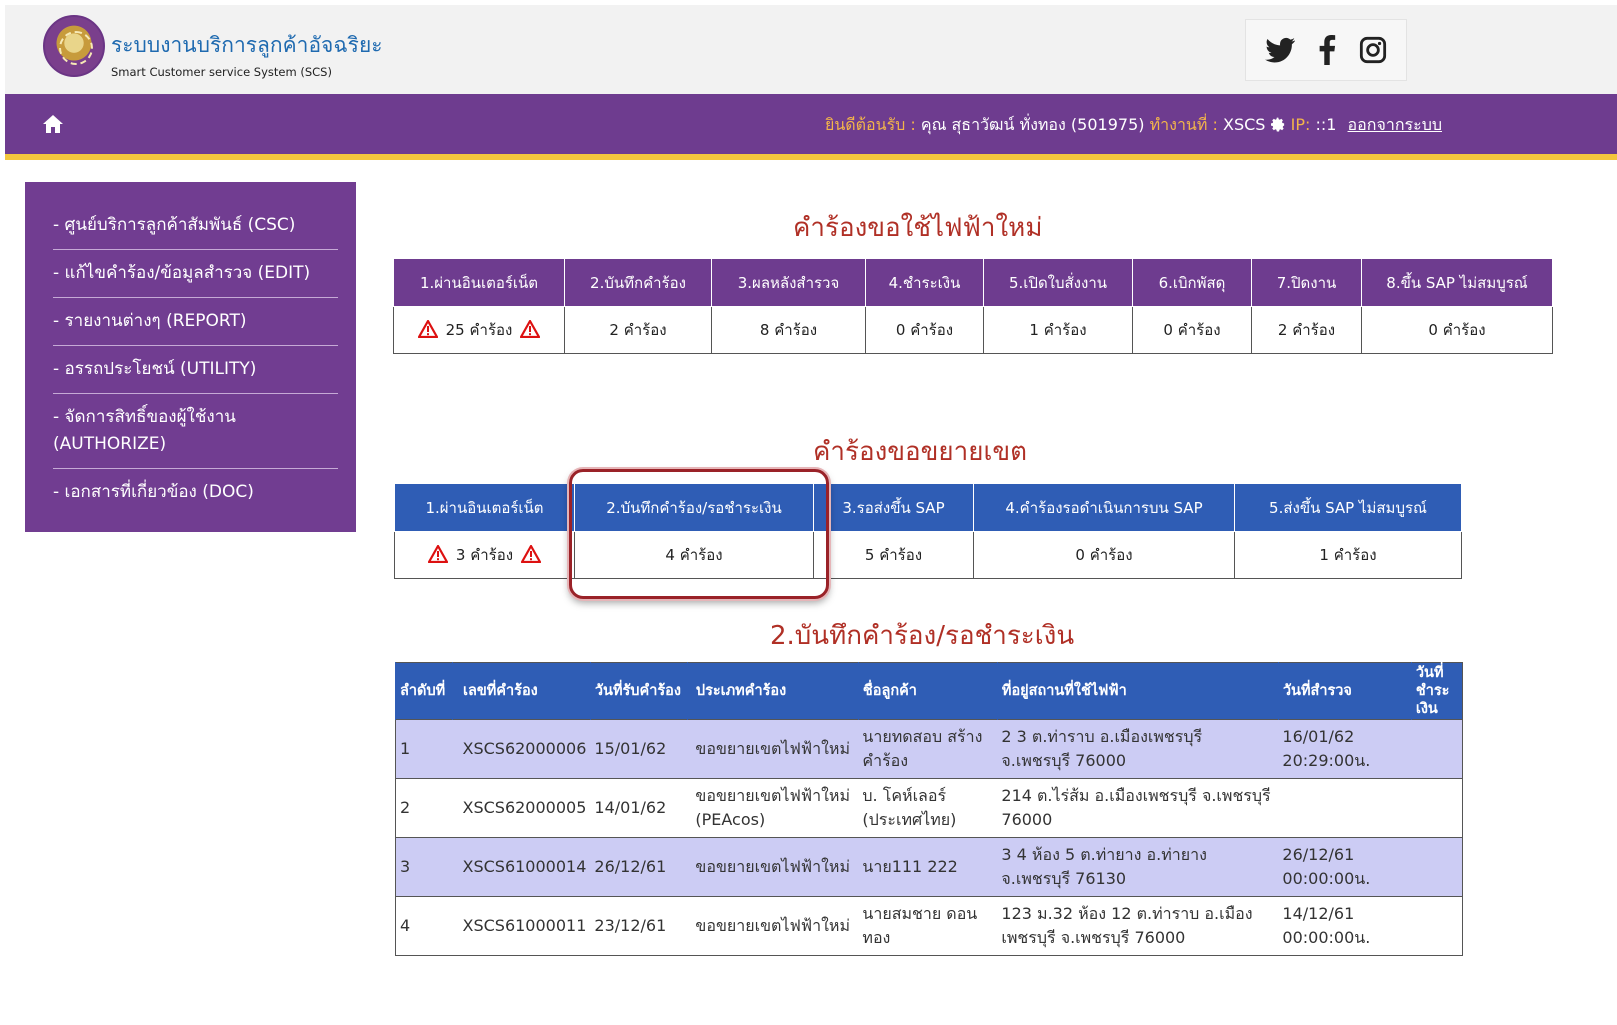  Describe the element at coordinates (424, 749) in the screenshot. I see `cell-no: 1` at that location.